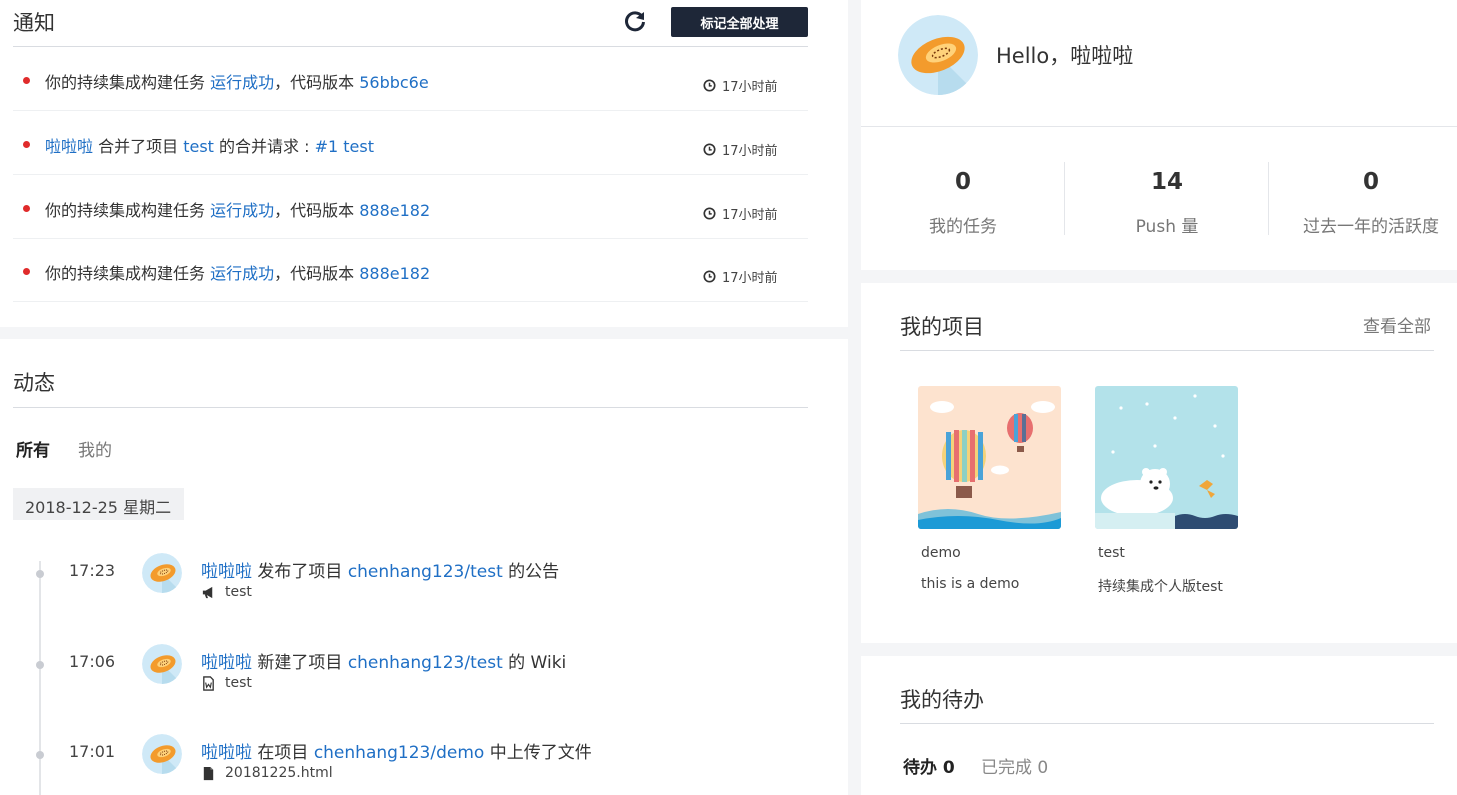 The width and height of the screenshot is (1457, 795). What do you see at coordinates (635, 21) in the screenshot?
I see `refresh-icon` at bounding box center [635, 21].